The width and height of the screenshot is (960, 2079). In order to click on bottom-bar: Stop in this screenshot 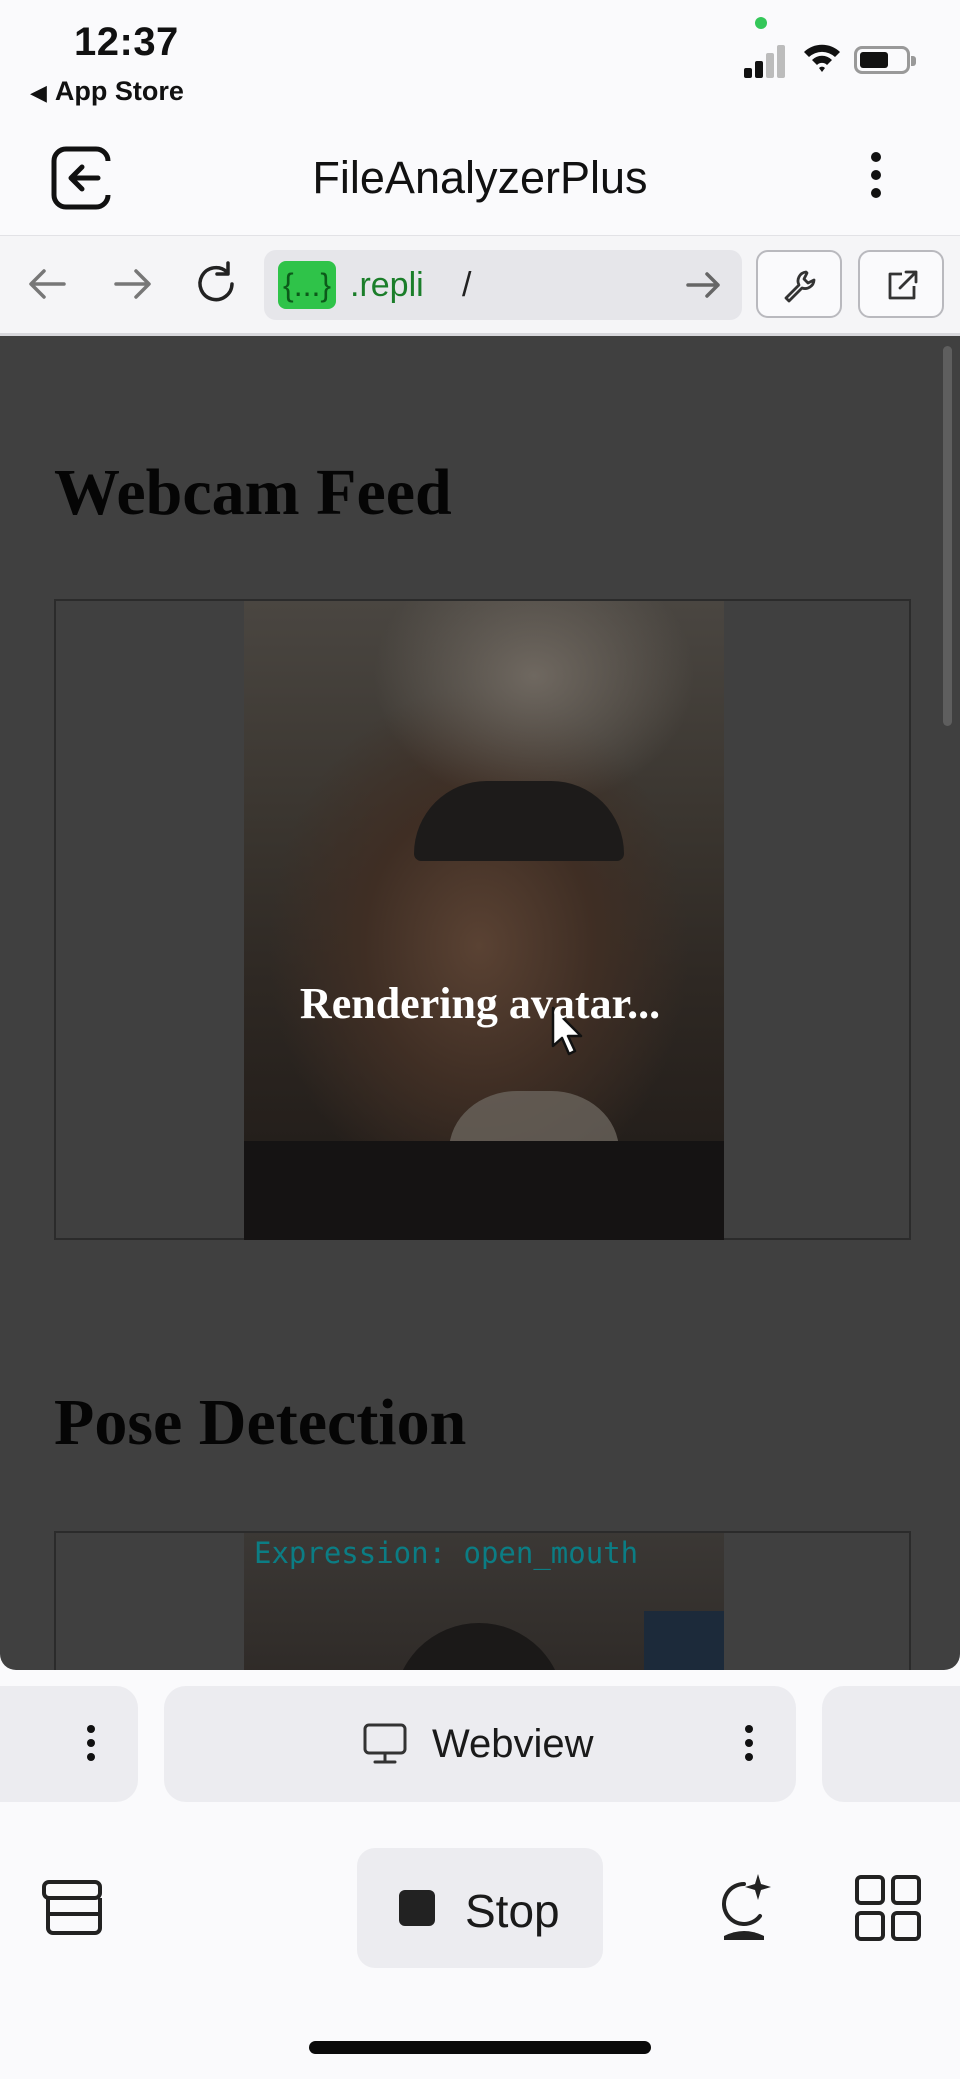, I will do `click(480, 1941)`.